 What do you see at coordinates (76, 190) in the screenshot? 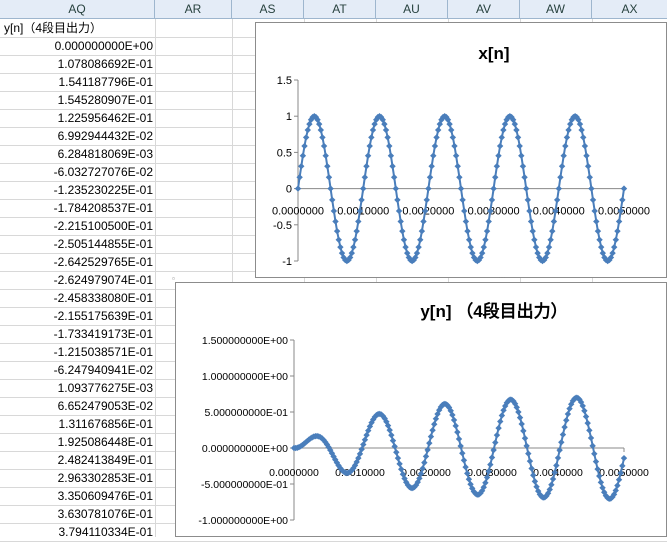
I see `value-cell: -1.235230225E-01` at bounding box center [76, 190].